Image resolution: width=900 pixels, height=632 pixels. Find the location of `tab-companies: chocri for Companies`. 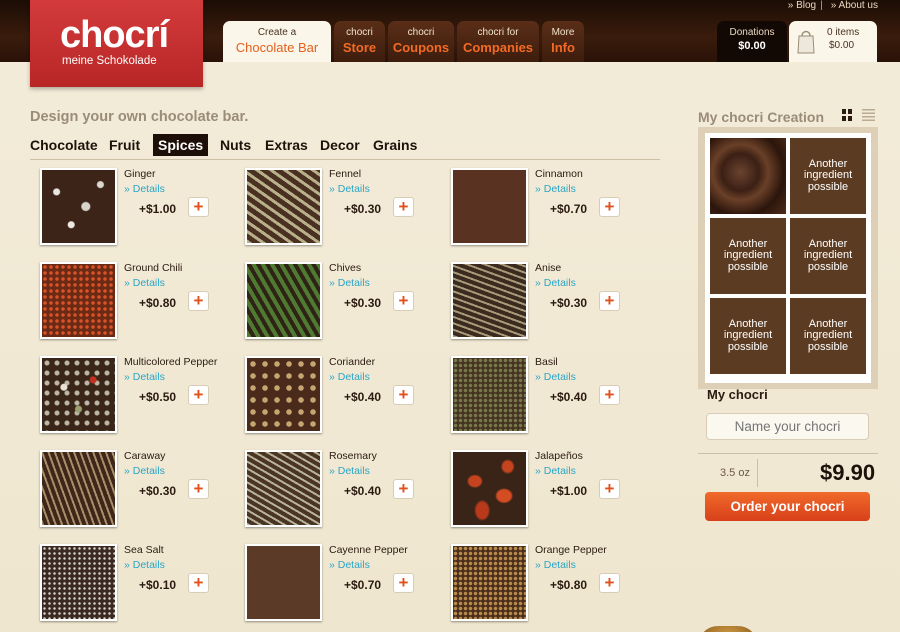

tab-companies: chocri for Companies is located at coordinates (498, 41).